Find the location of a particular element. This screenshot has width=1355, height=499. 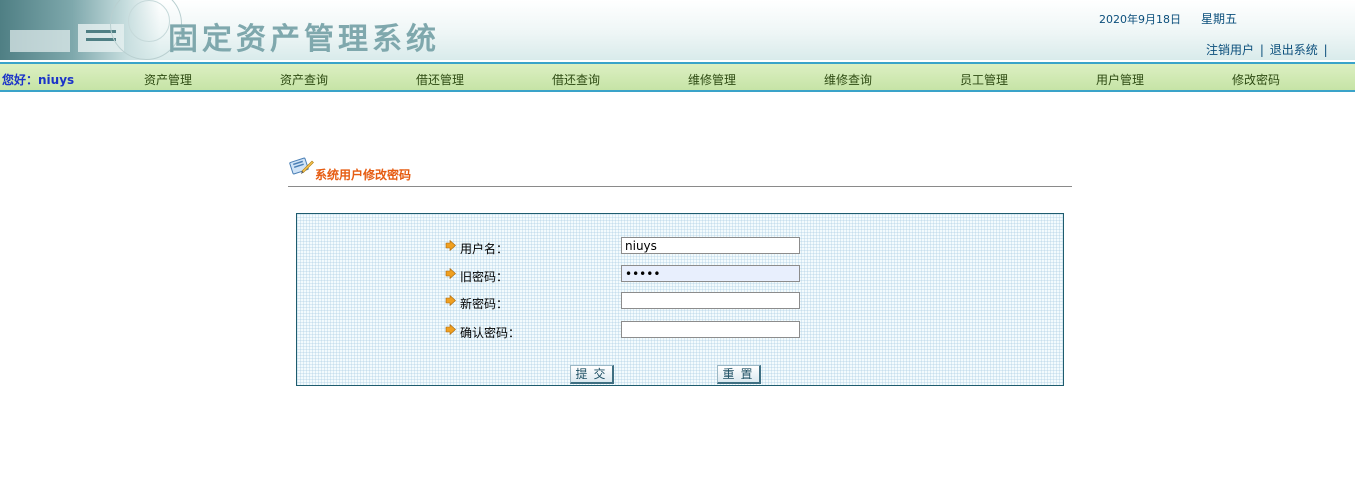

page-title: 系统用户修改密码 is located at coordinates (363, 175).